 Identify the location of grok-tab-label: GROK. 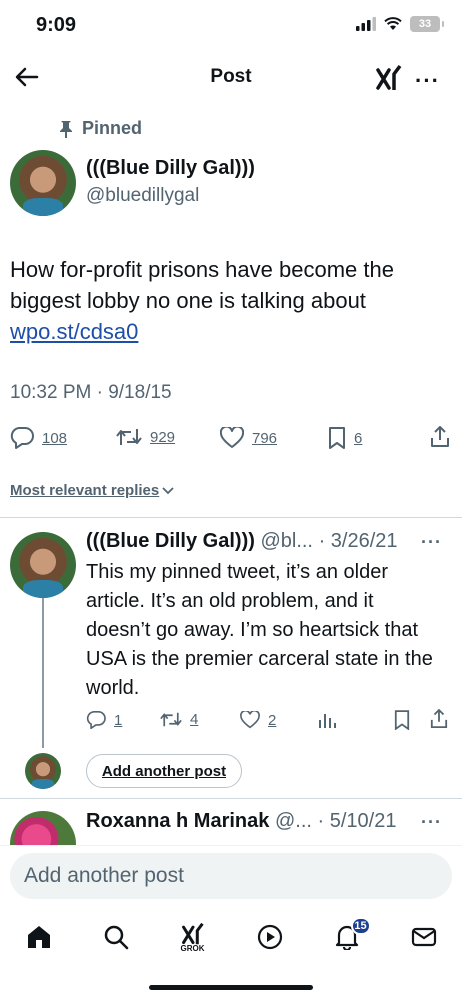
(192, 948).